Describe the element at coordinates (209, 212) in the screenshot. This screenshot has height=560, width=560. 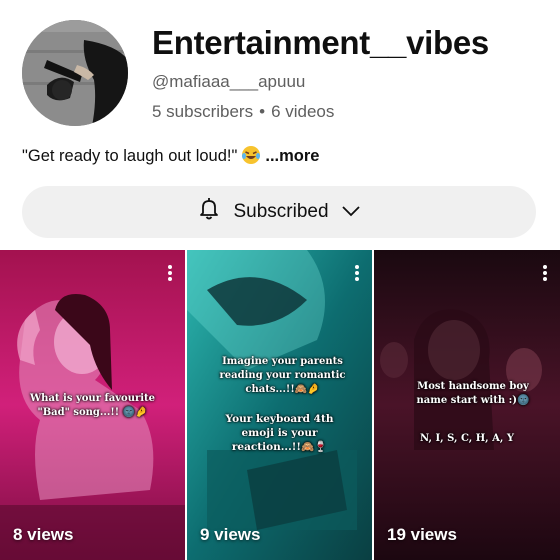
I see `bell-icon` at that location.